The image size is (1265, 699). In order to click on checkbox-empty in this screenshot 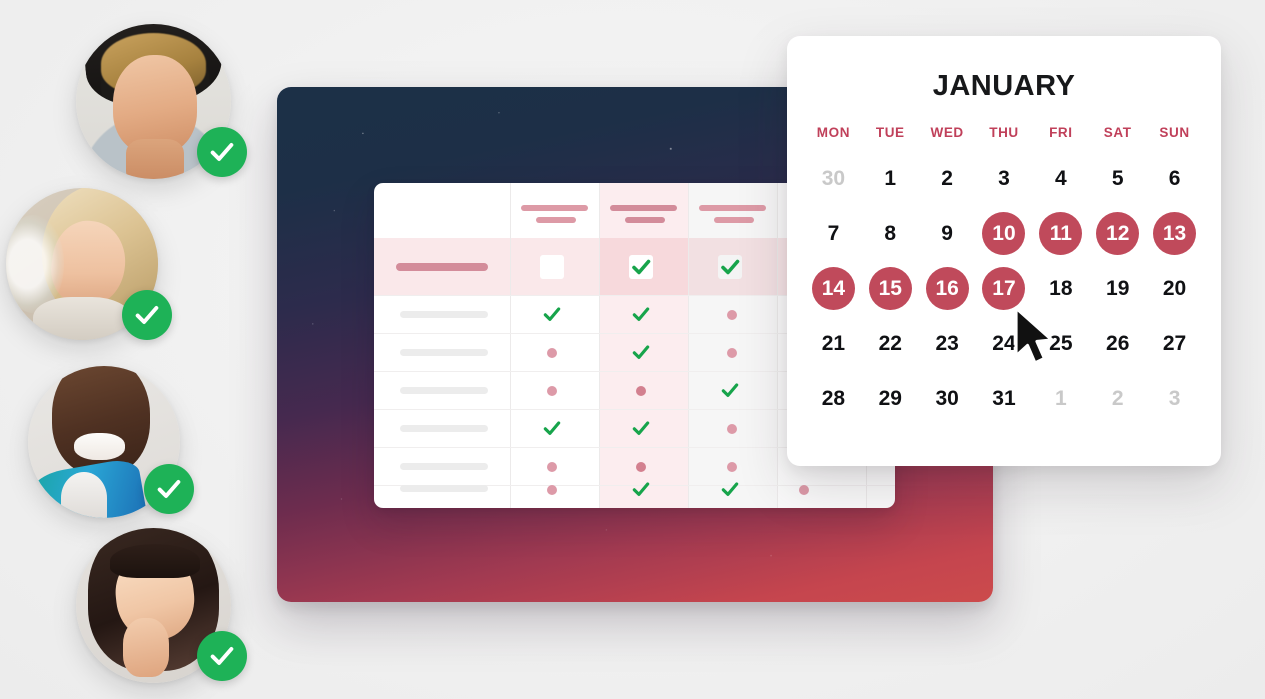, I will do `click(552, 267)`.